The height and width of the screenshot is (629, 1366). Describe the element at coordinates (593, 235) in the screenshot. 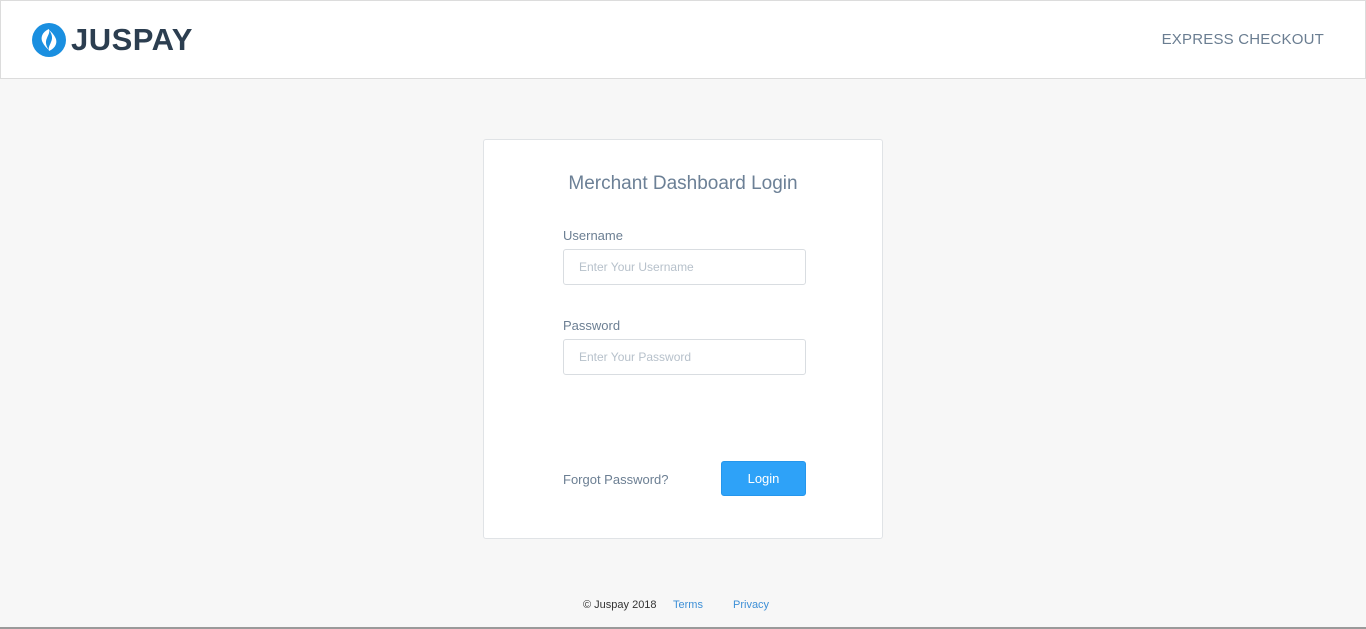

I see `username-label: Username` at that location.